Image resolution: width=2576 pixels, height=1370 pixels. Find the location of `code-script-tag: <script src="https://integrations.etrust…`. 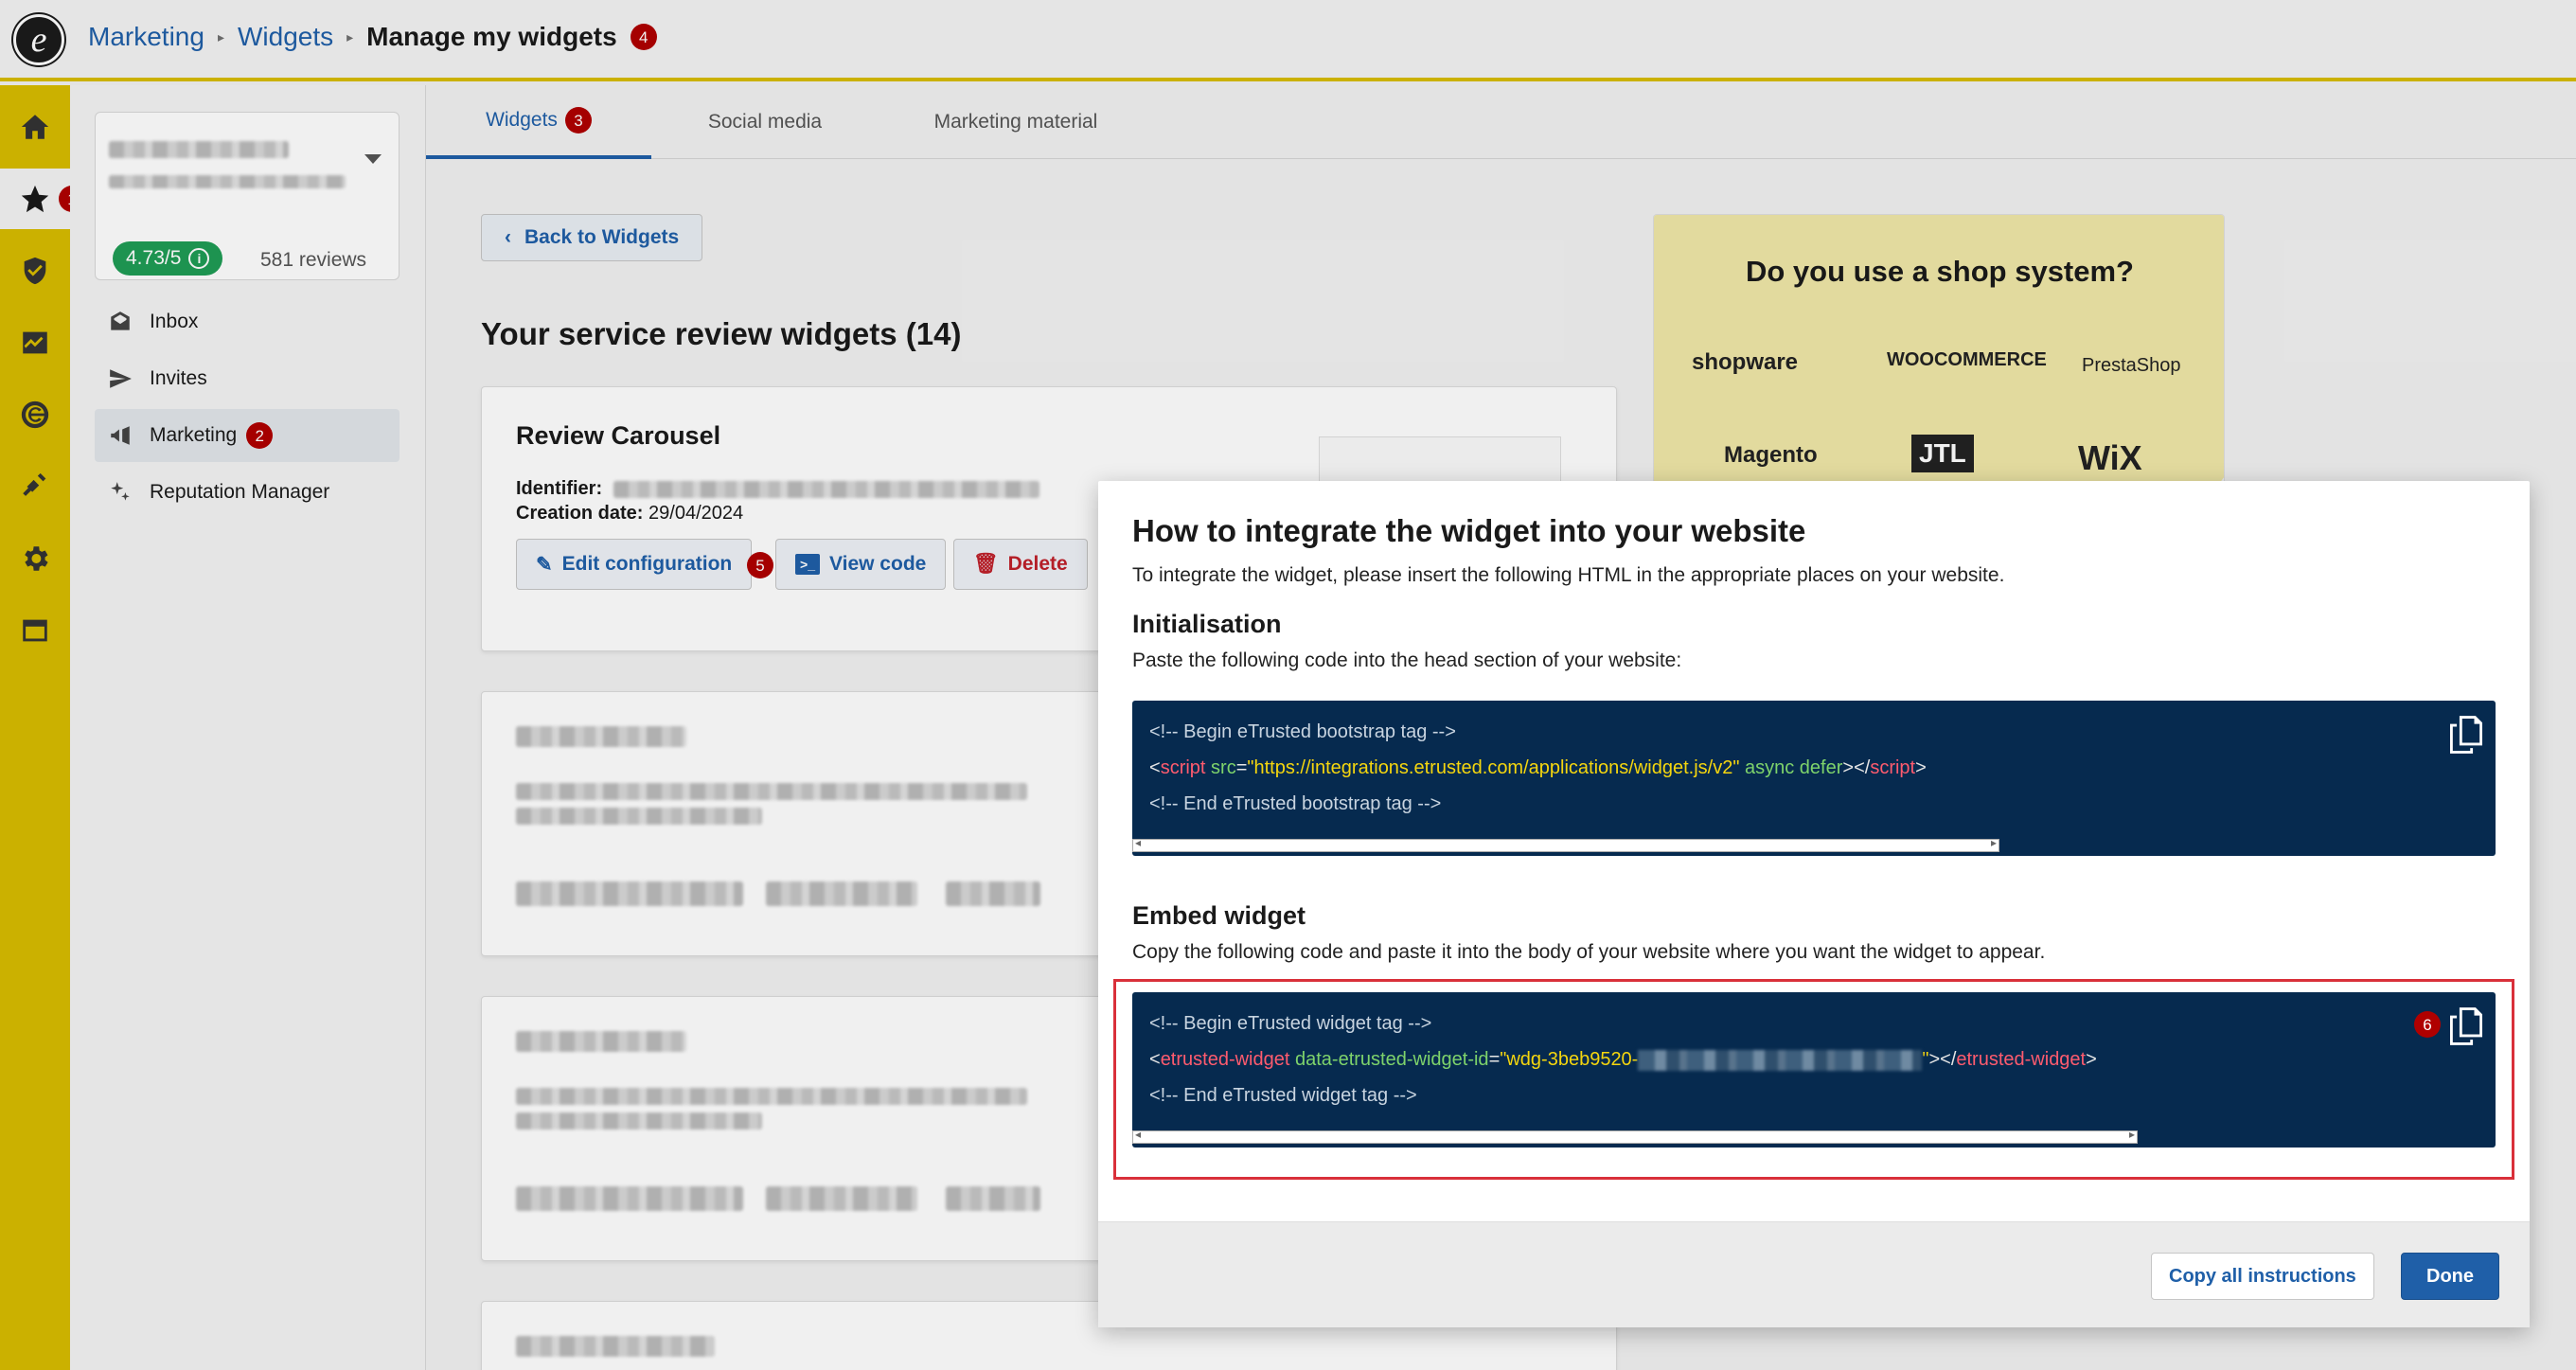

code-script-tag: <script src="https://integrations.etrust… is located at coordinates (1538, 767).